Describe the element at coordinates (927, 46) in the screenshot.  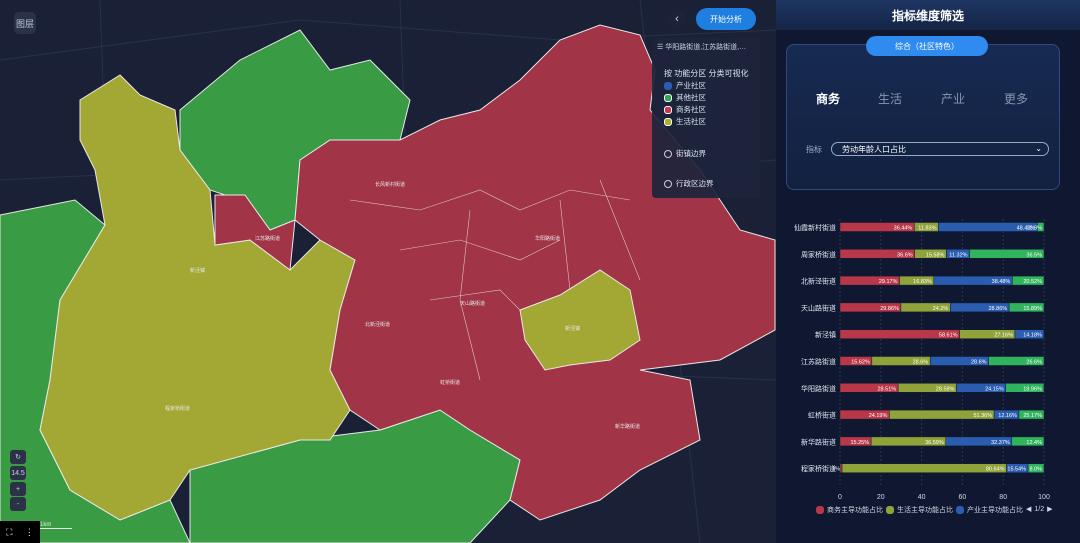
I see `mode-pill: 综合（社区特色）` at that location.